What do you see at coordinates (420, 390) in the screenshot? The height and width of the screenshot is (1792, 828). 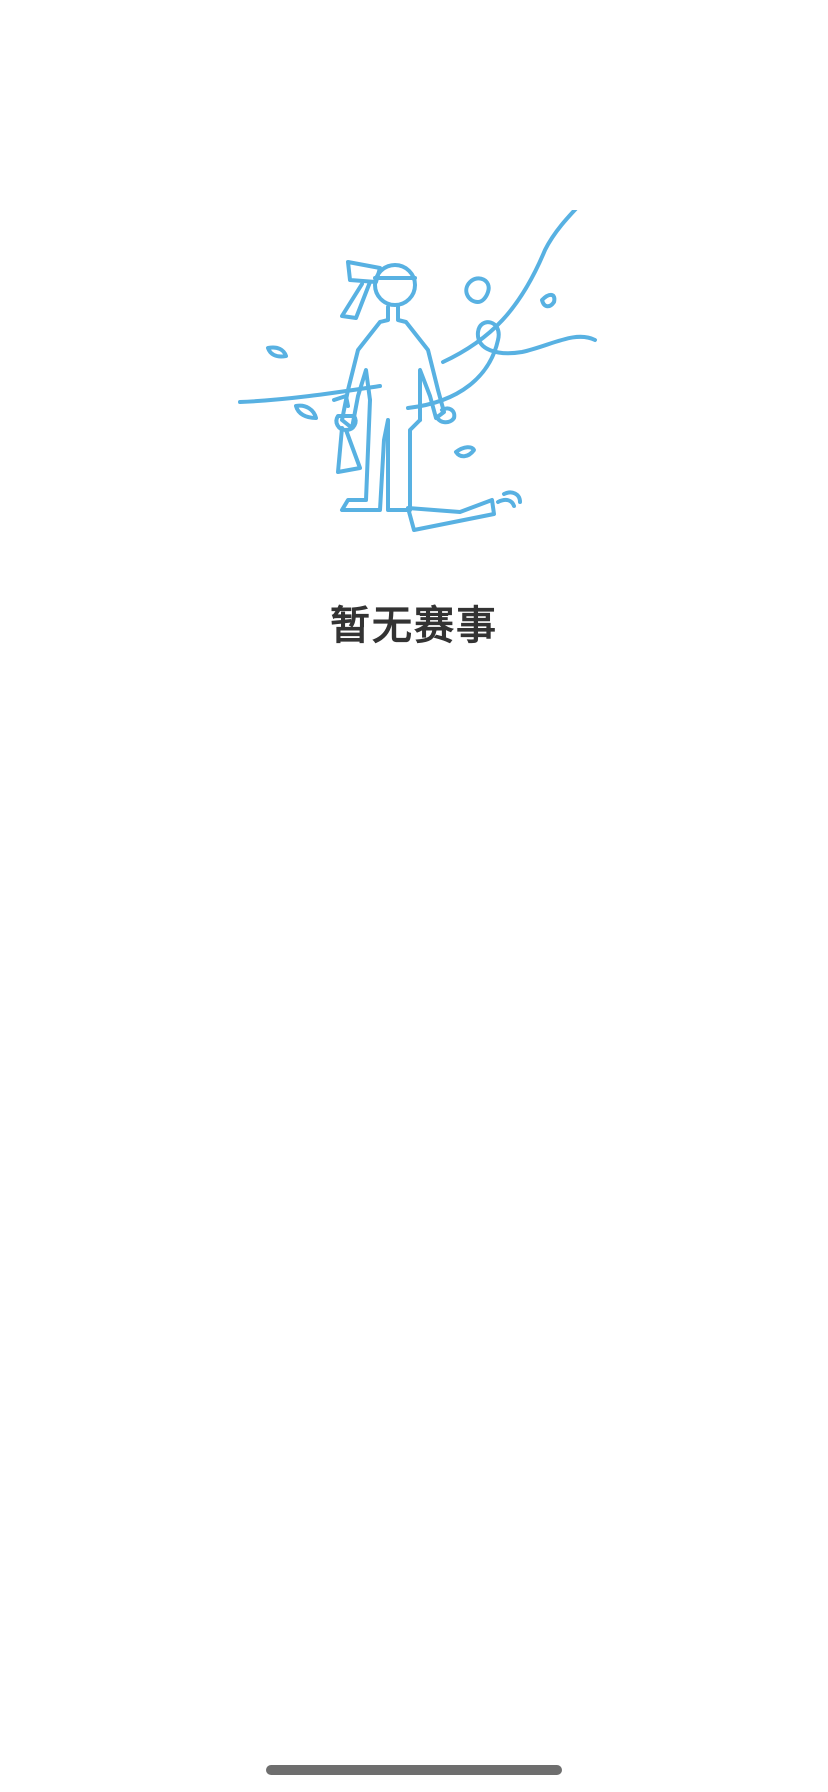 I see `empty-state-illustration-icon` at bounding box center [420, 390].